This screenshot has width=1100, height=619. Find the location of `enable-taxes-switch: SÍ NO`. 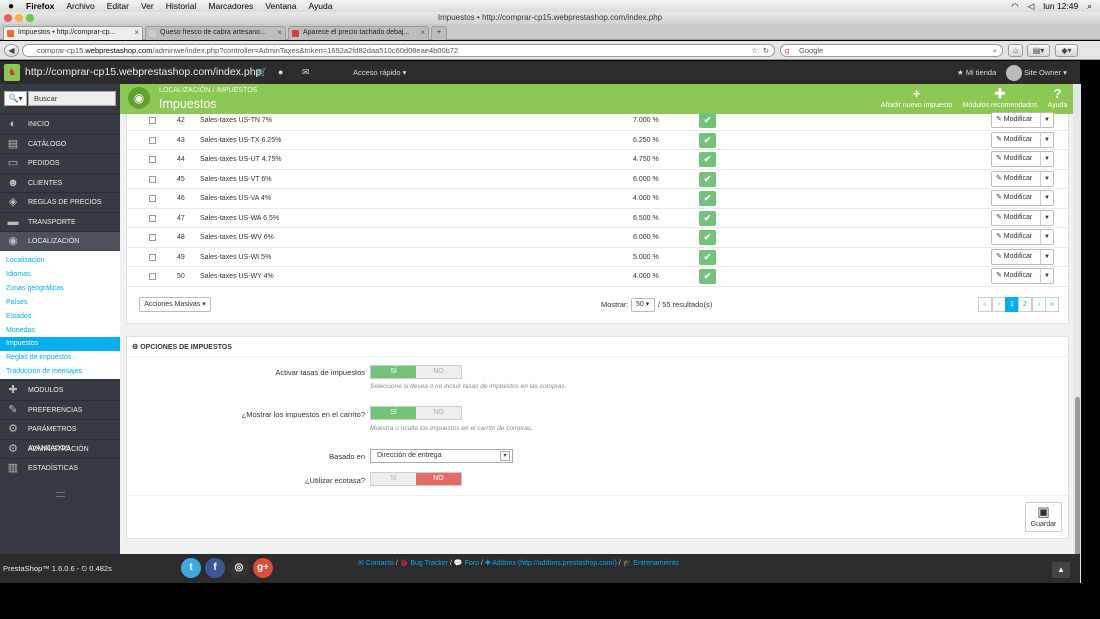

enable-taxes-switch: SÍ NO is located at coordinates (416, 372).